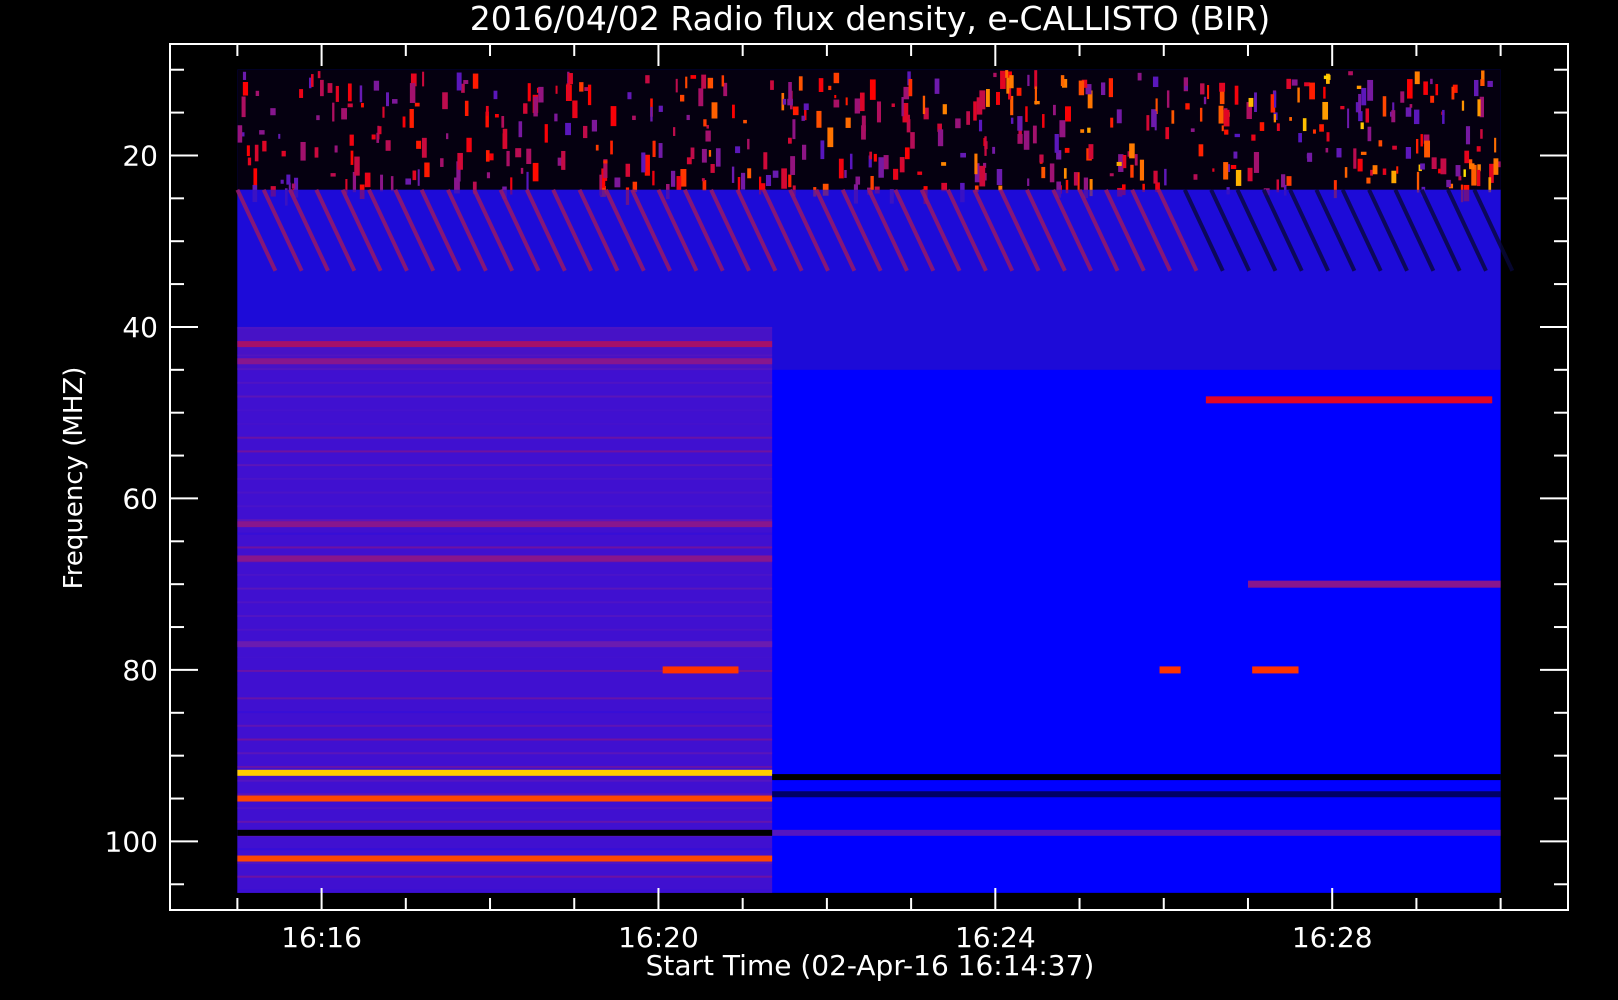 The width and height of the screenshot is (1618, 1000). I want to click on x-tick-label: 16:16, so click(321, 937).